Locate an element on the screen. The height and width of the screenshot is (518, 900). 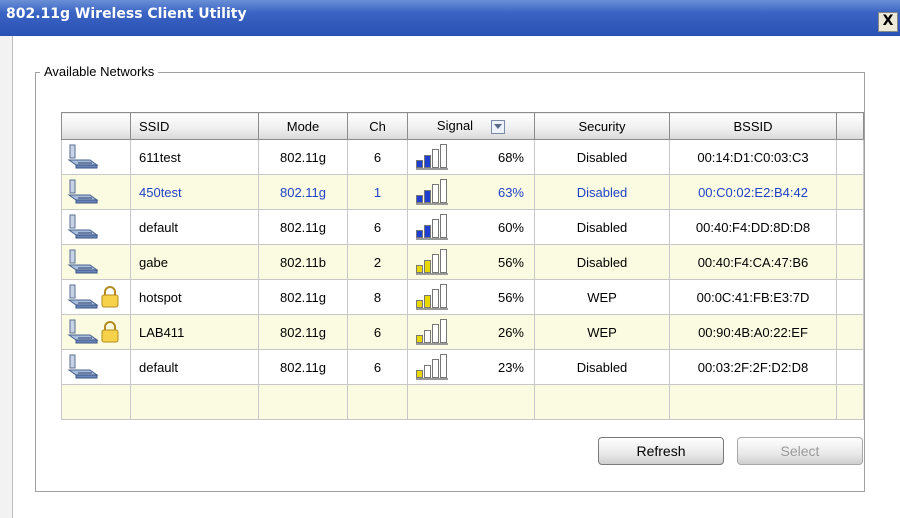
select-button: Select is located at coordinates (800, 451).